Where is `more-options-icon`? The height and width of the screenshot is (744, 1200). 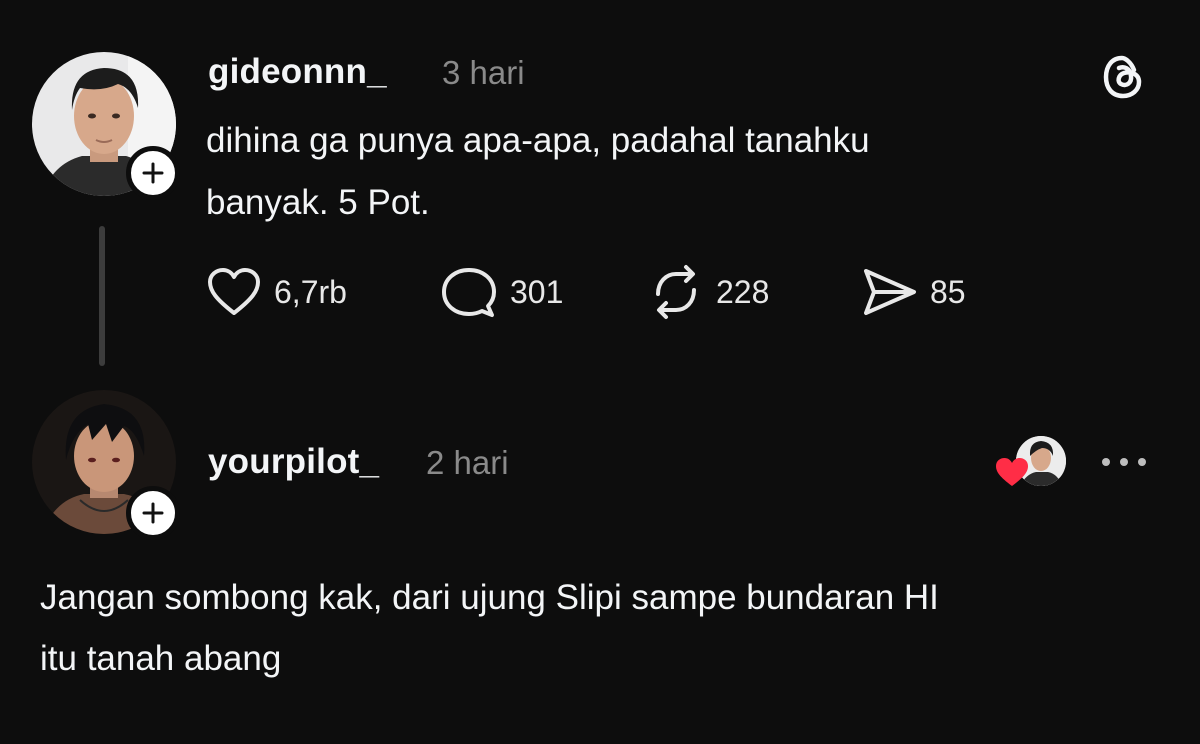 more-options-icon is located at coordinates (1124, 462).